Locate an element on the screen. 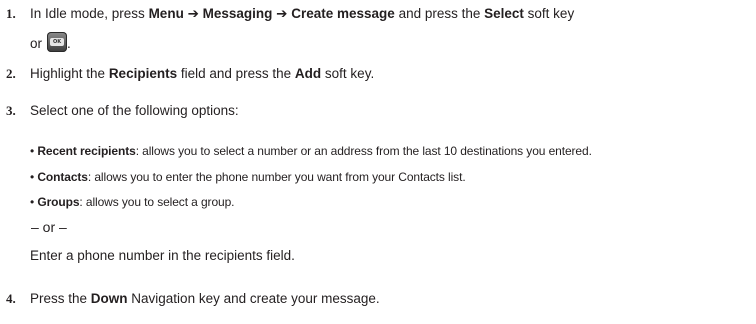 This screenshot has height=324, width=756. ok-key-icon: OK is located at coordinates (57, 42).